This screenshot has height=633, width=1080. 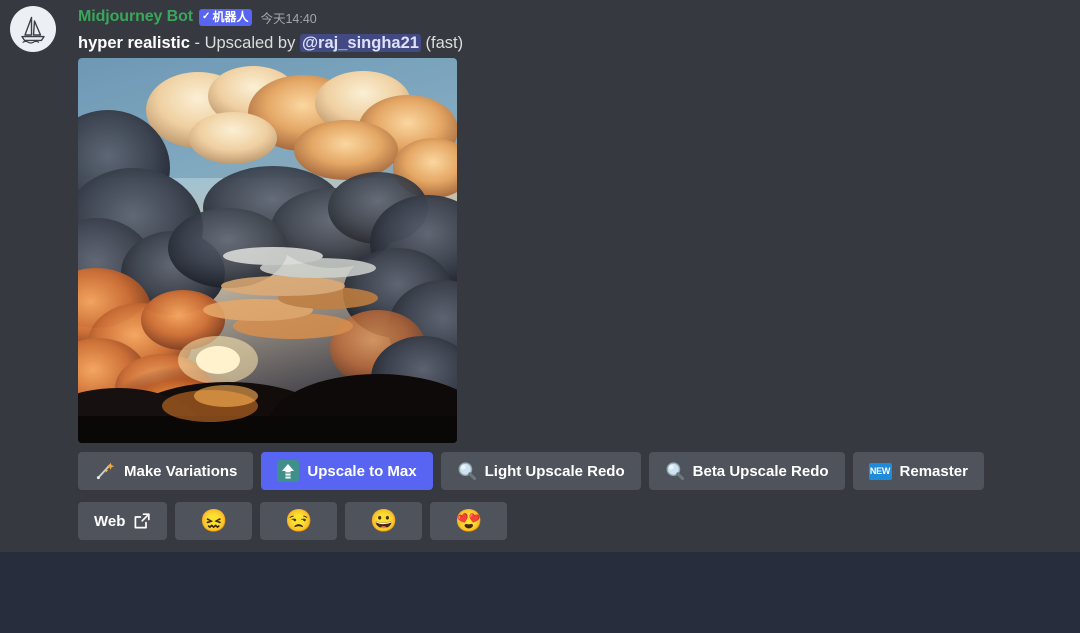 I want to click on upscale-to-max-label: Upscale to Max, so click(x=362, y=471).